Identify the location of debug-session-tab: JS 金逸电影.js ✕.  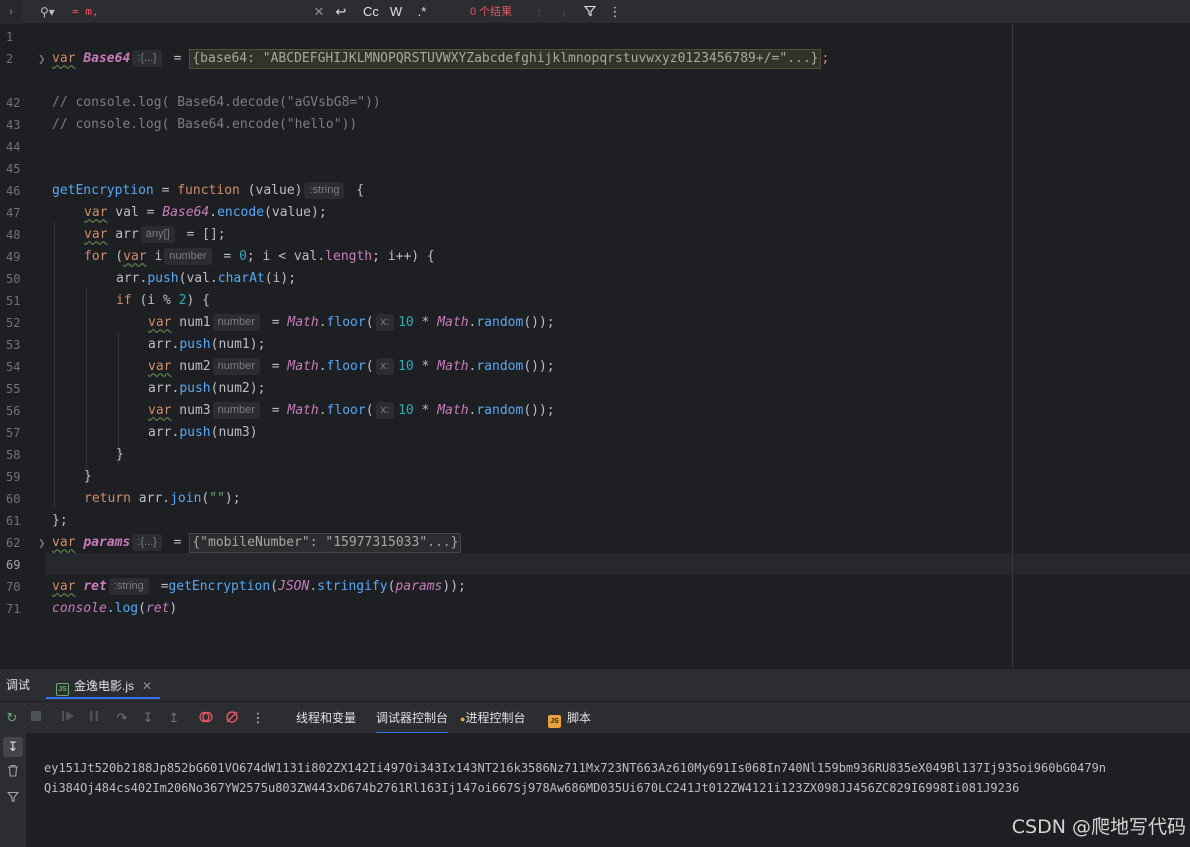
(103, 686).